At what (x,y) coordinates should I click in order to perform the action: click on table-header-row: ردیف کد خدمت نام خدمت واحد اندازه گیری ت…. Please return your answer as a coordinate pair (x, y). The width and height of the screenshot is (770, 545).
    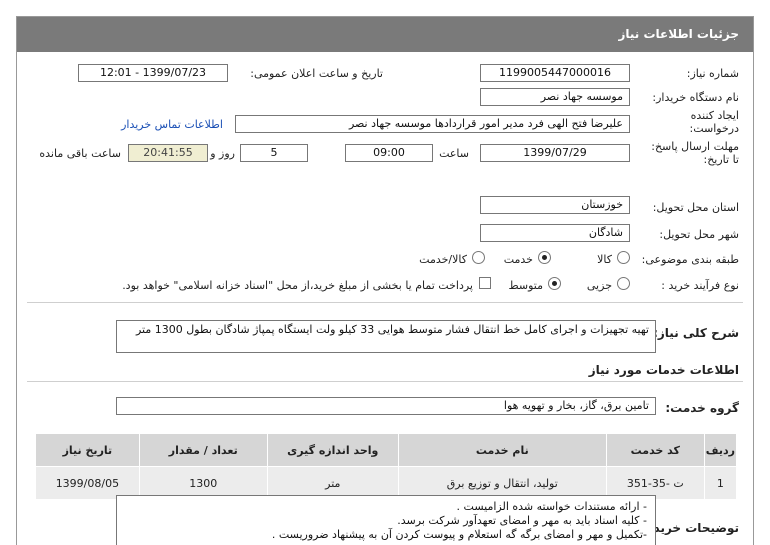
    Looking at the image, I should click on (386, 450).